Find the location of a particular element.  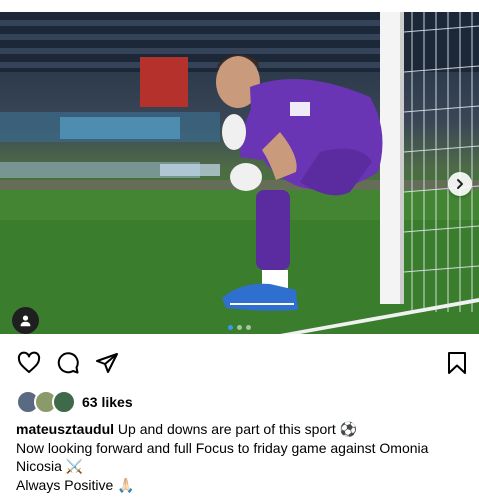

share-icon is located at coordinates (107, 363).